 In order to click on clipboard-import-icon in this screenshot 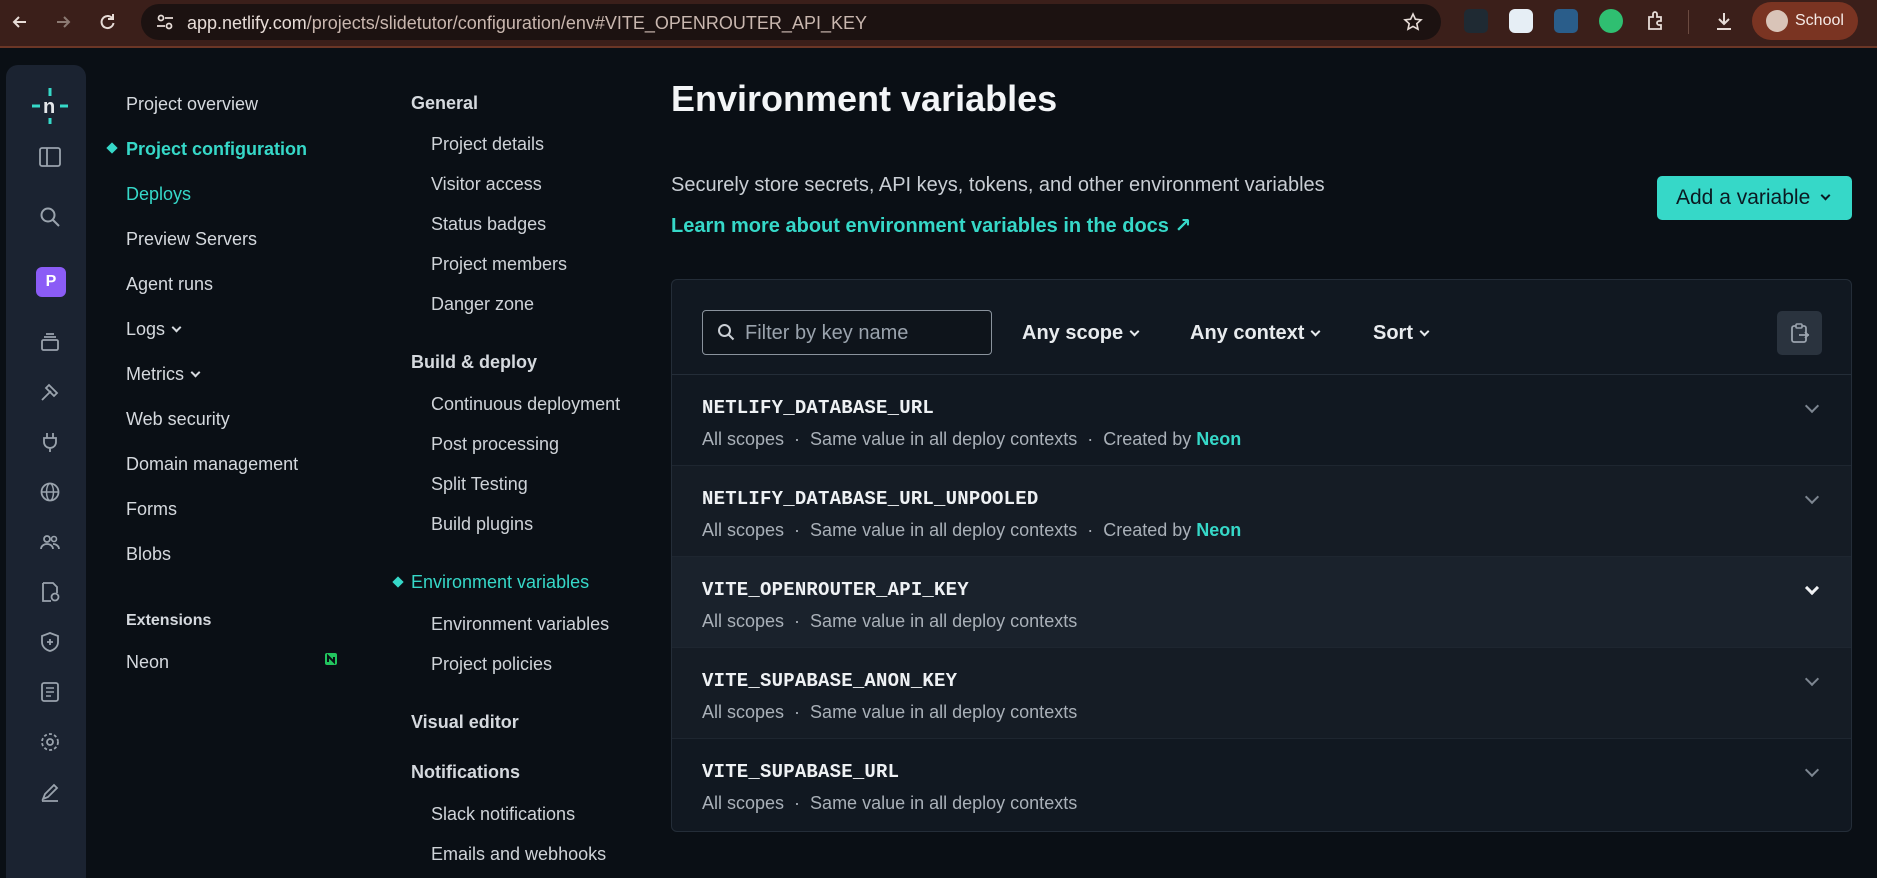, I will do `click(1799, 333)`.